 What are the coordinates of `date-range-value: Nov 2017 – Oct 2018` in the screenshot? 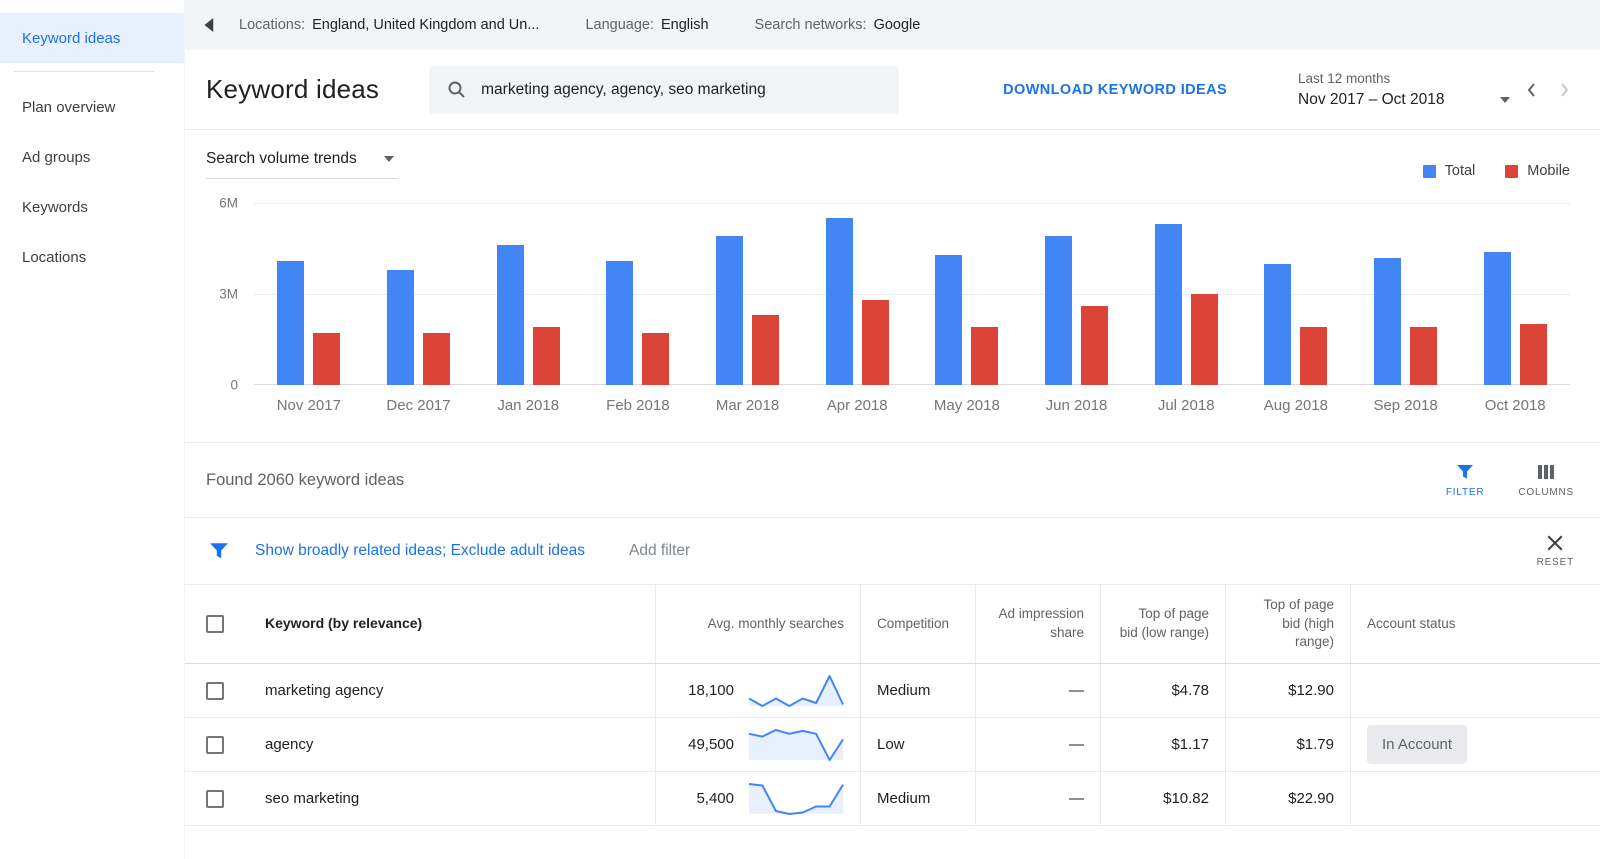 It's located at (1371, 99).